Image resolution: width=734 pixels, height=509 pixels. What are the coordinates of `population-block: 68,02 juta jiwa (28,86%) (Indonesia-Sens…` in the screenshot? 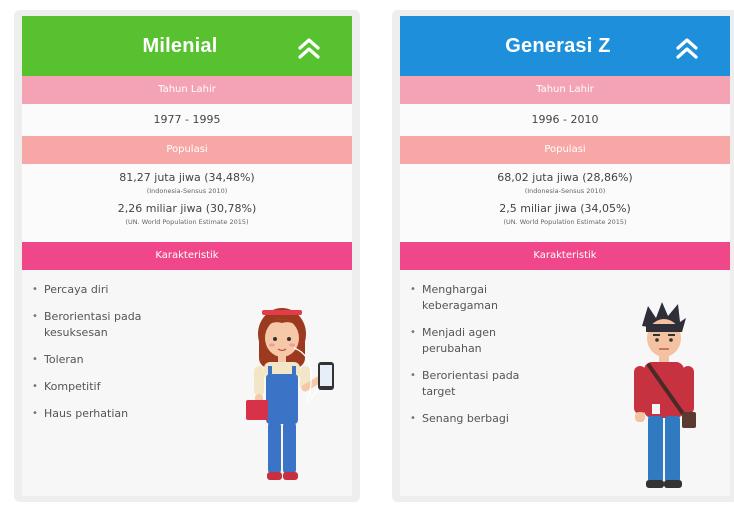 It's located at (565, 203).